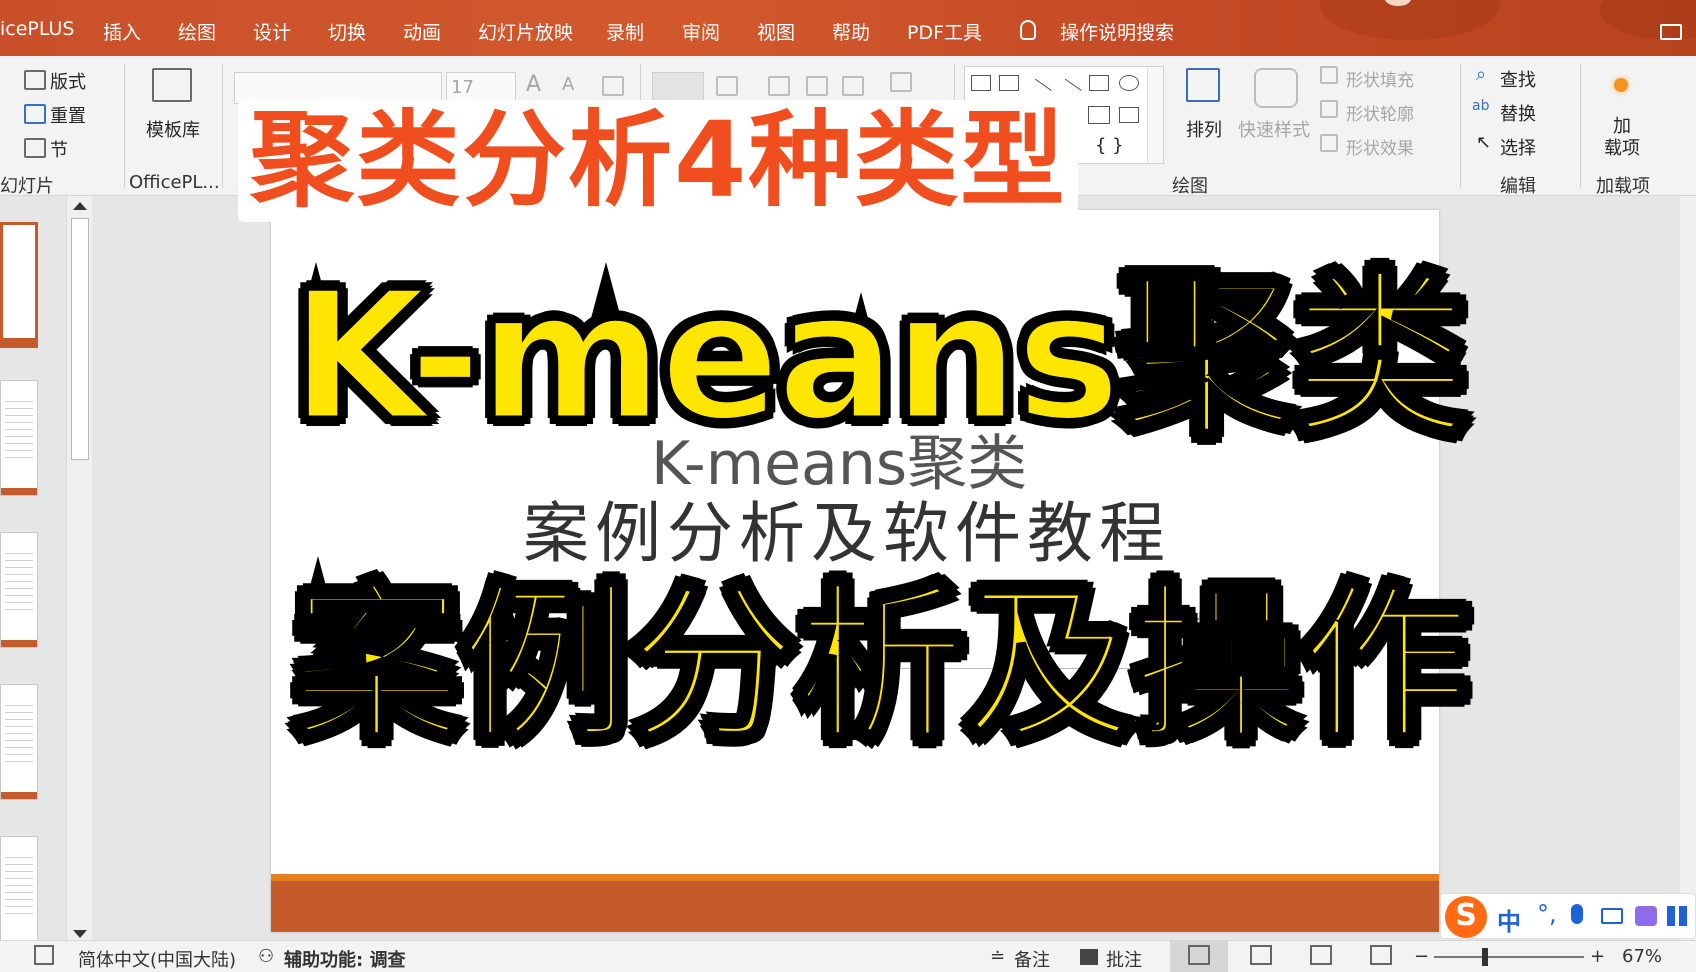 This screenshot has height=972, width=1696. Describe the element at coordinates (1190, 186) in the screenshot. I see `group-label-drawing: 绘图` at that location.